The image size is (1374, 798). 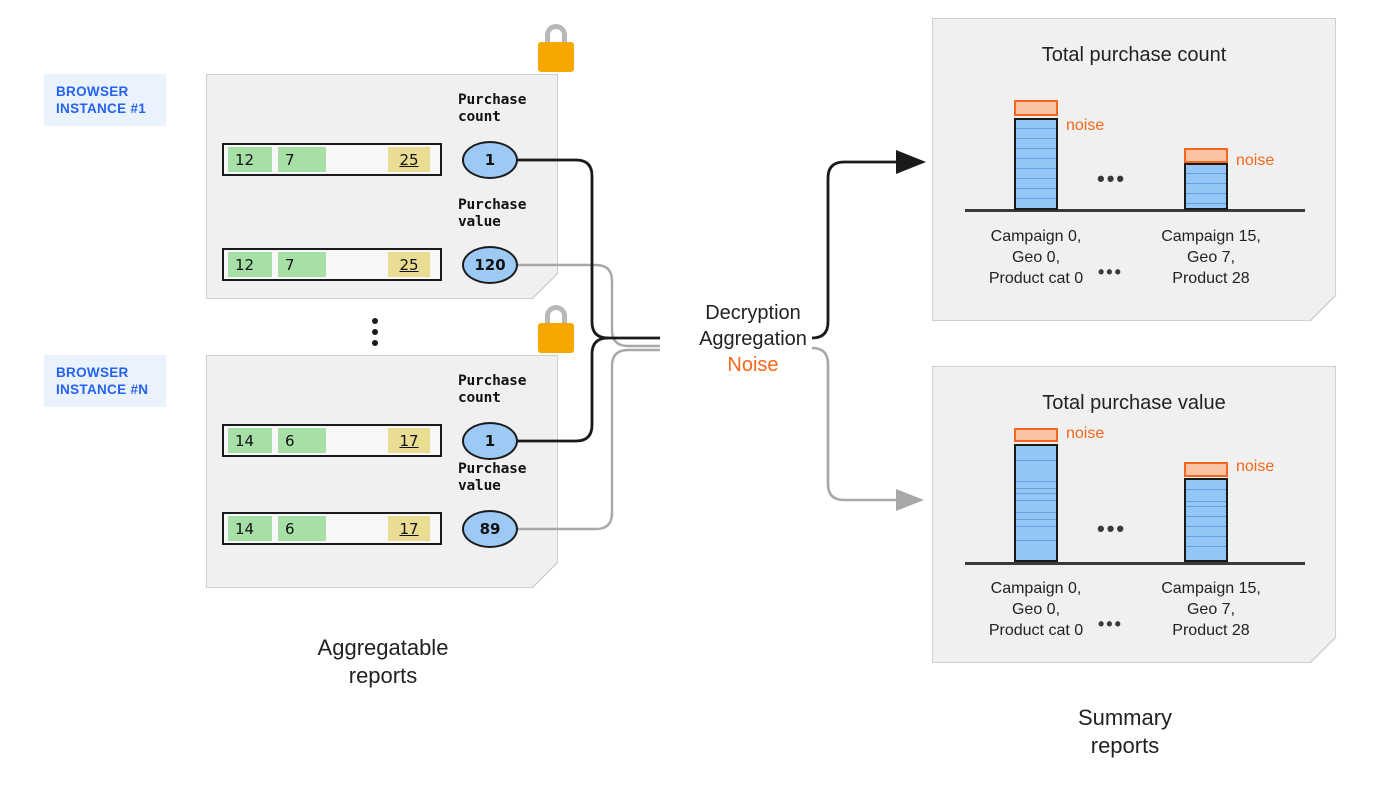 I want to click on chart-value-bars-ellipsis: •••, so click(x=1112, y=528).